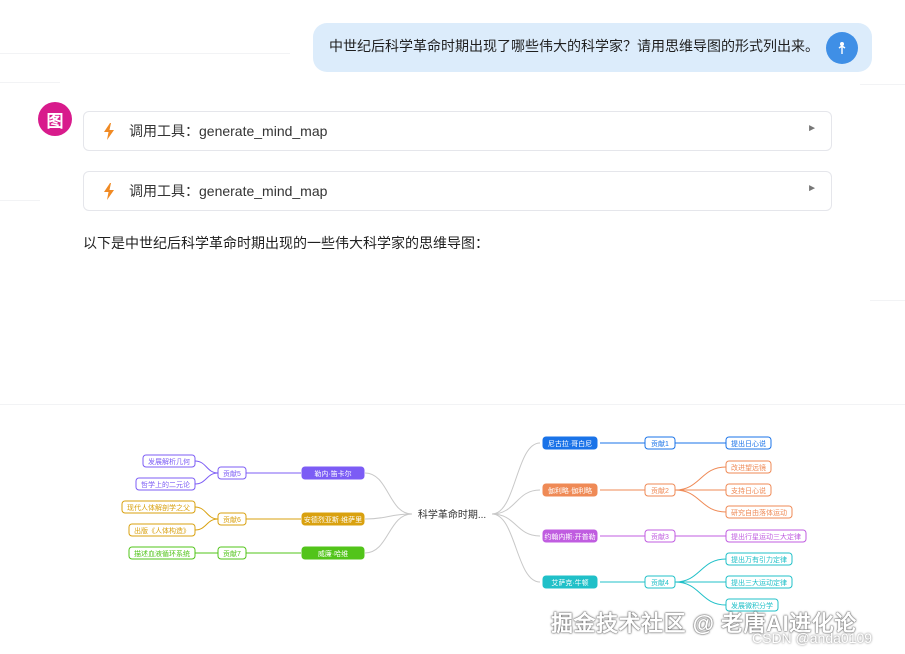 The height and width of the screenshot is (654, 905). I want to click on achievement-node-label: 现代人体解剖学之父, so click(158, 507).